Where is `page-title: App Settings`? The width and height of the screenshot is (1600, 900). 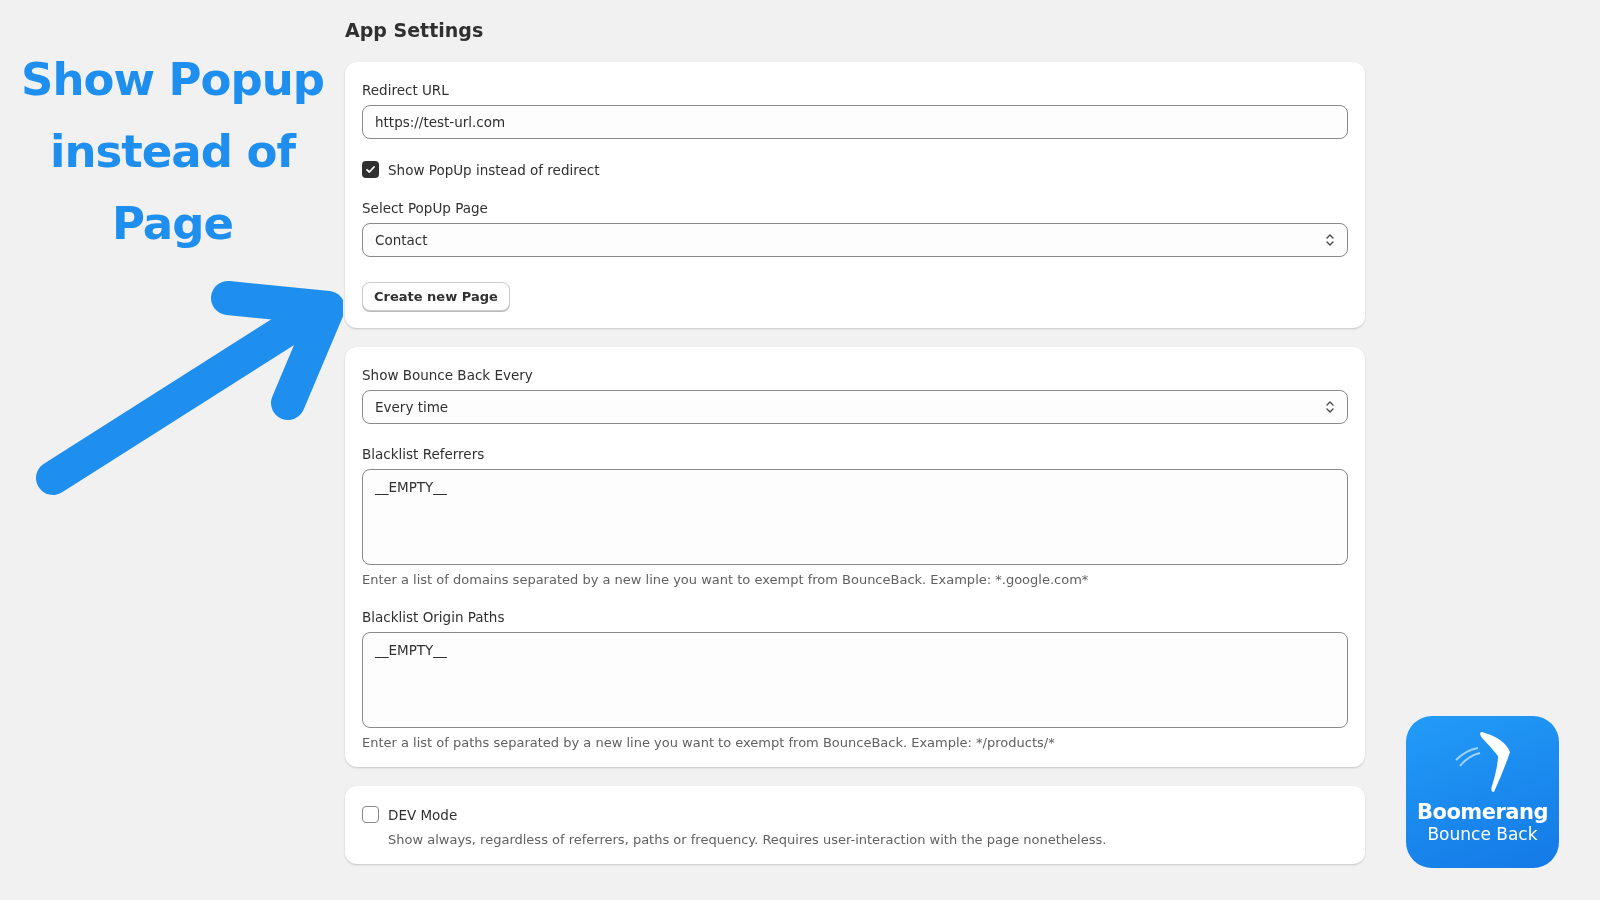 page-title: App Settings is located at coordinates (415, 30).